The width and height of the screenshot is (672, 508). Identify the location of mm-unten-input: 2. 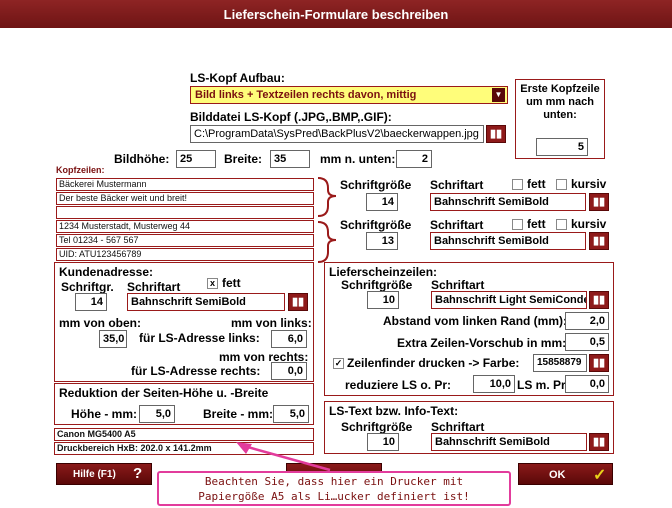
(414, 159).